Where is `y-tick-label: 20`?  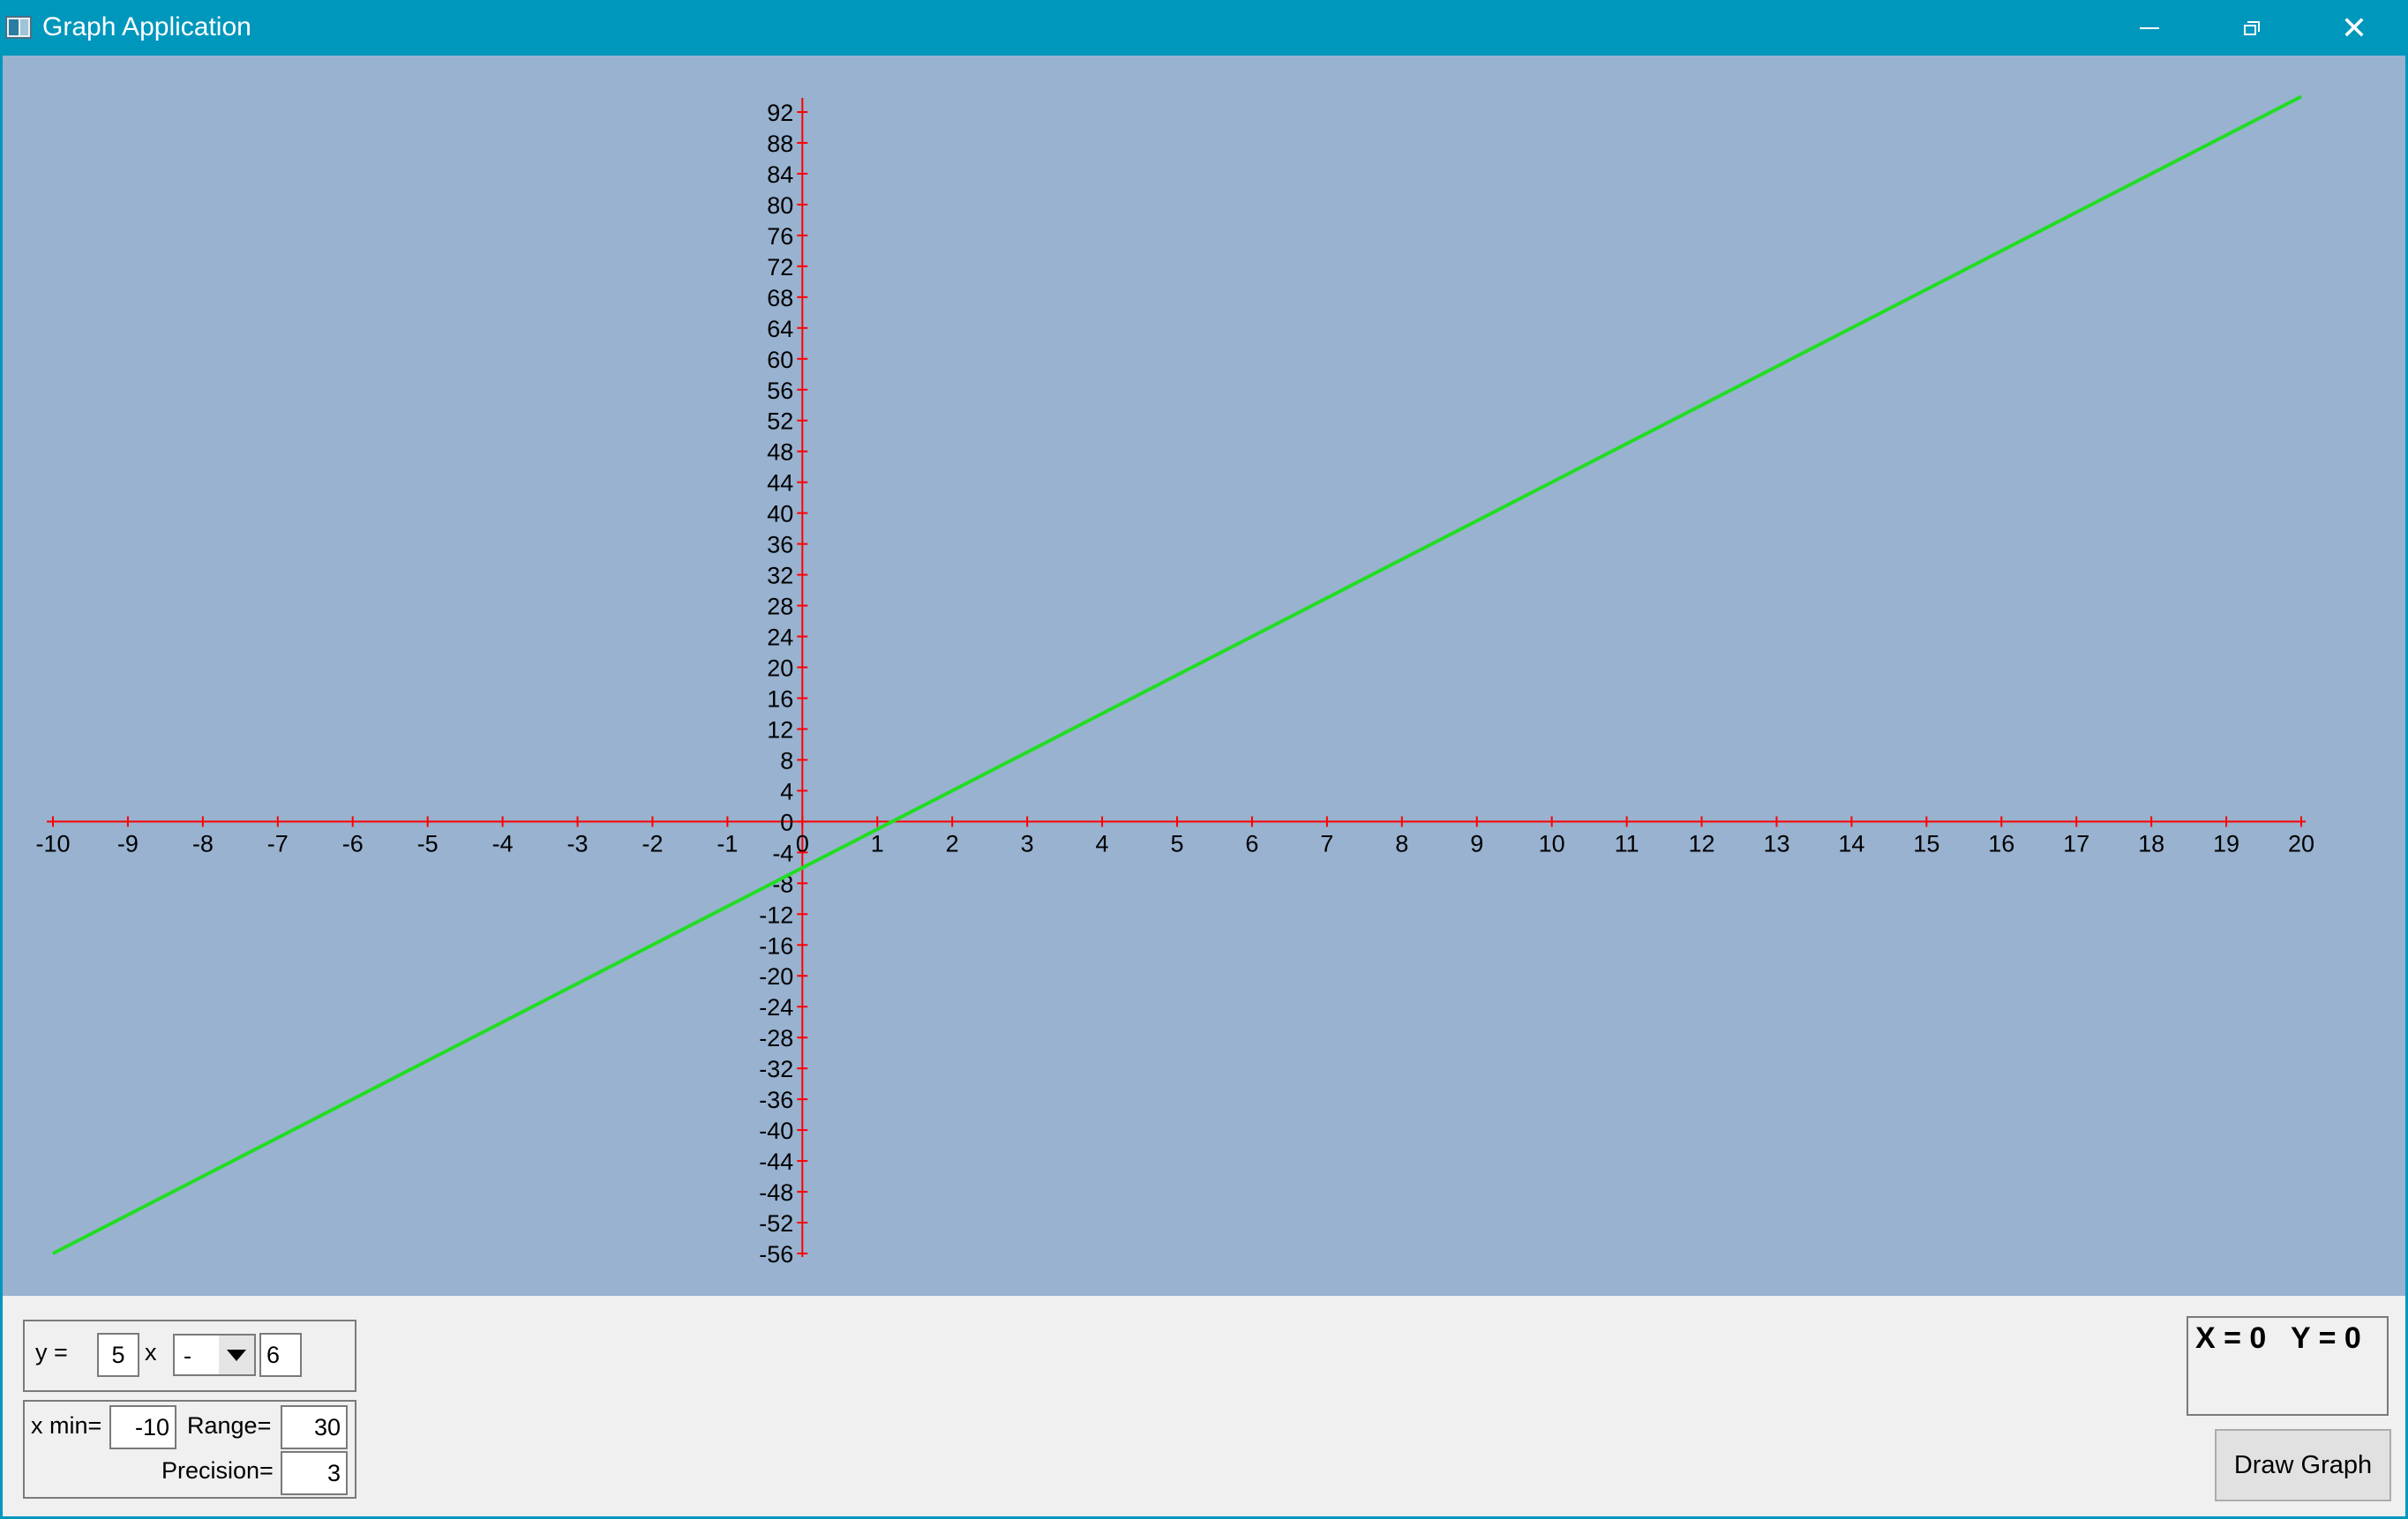 y-tick-label: 20 is located at coordinates (780, 668).